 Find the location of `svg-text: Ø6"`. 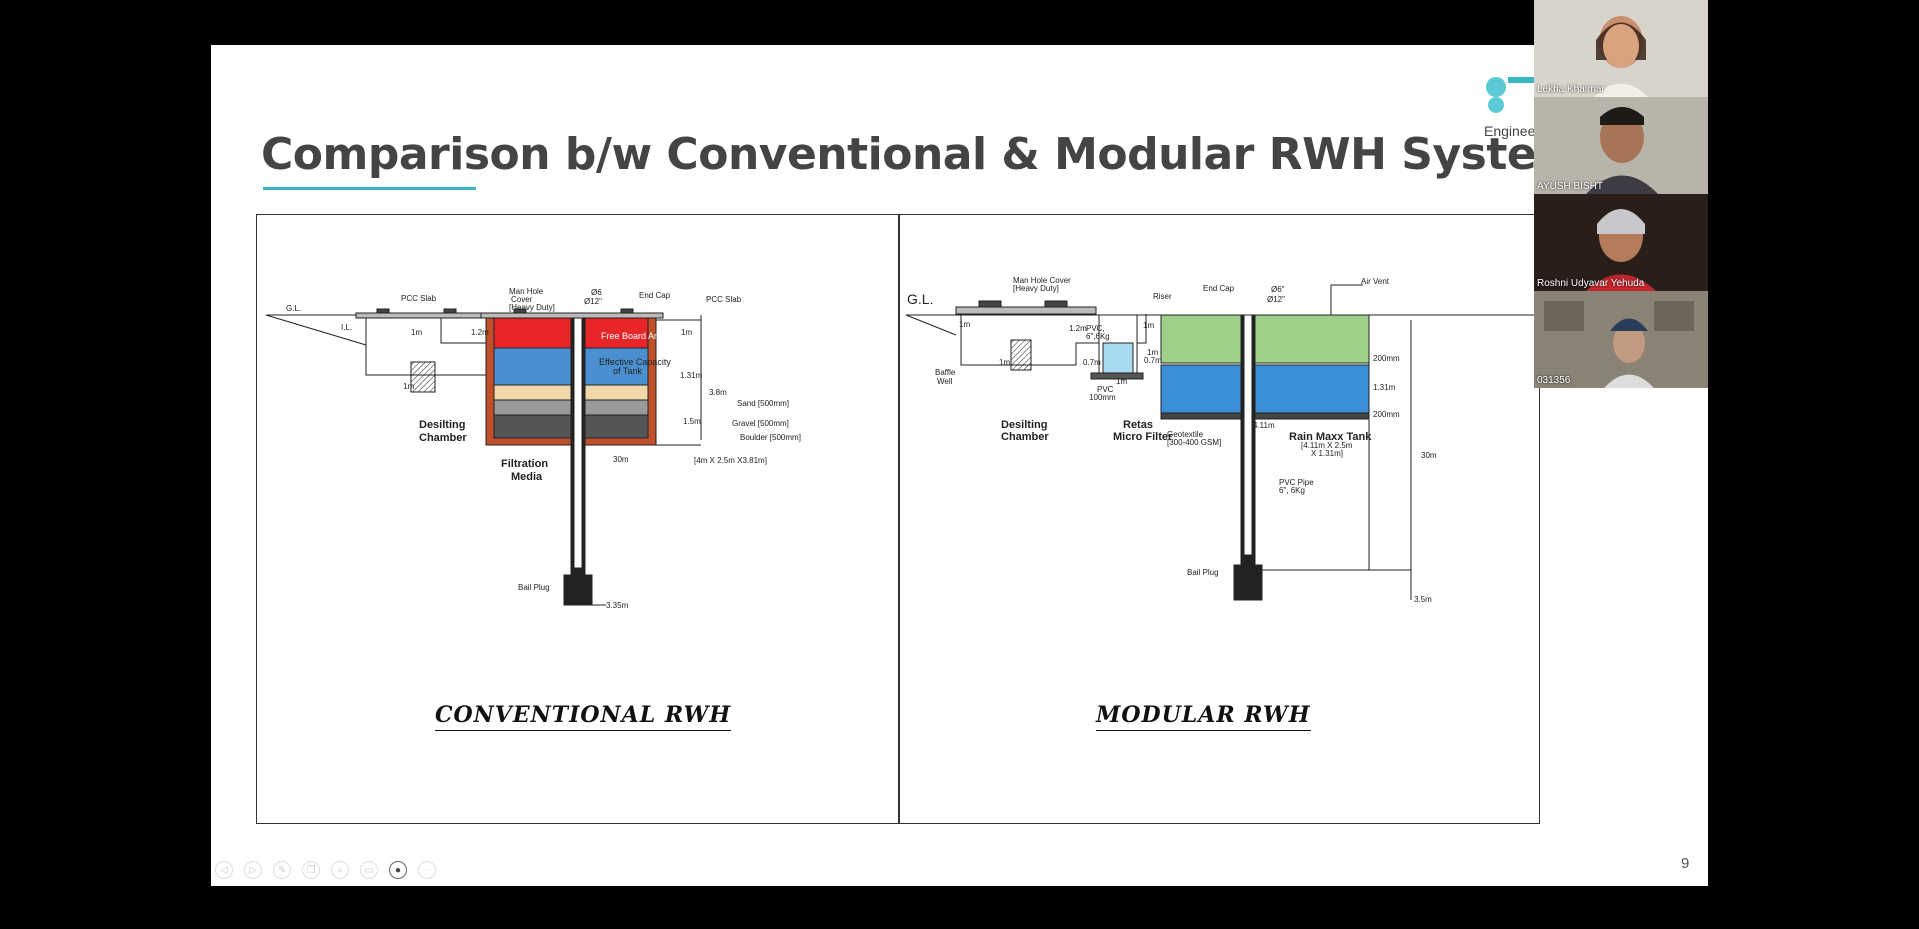

svg-text: Ø6" is located at coordinates (1278, 289).